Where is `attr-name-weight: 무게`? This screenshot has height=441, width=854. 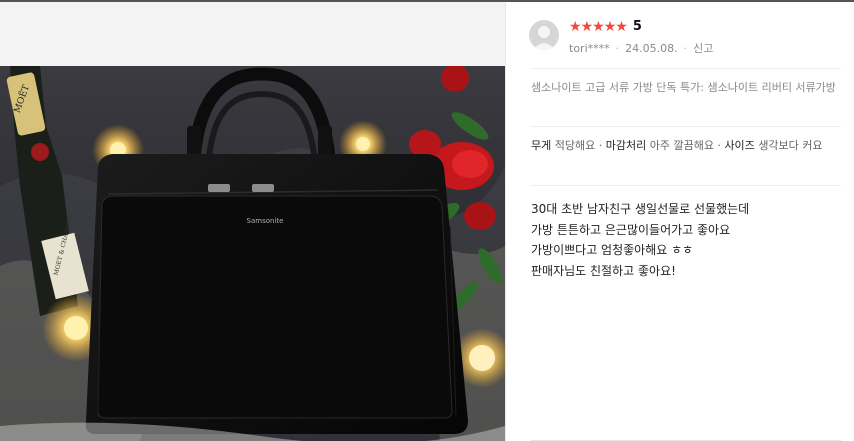
attr-name-weight: 무게 is located at coordinates (541, 145).